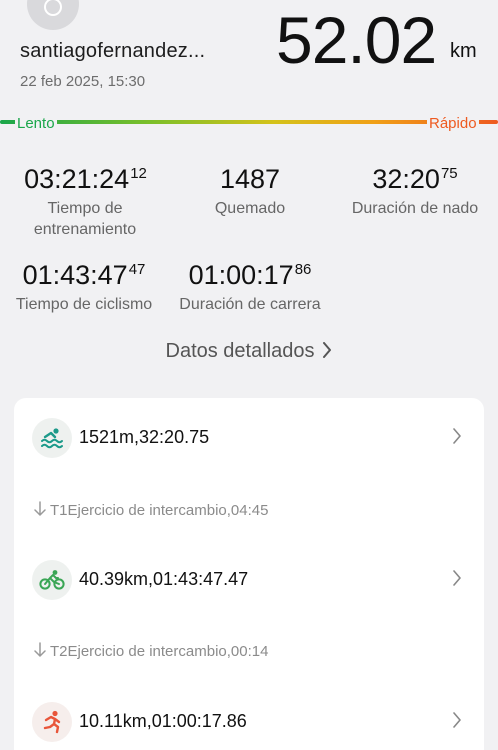 The height and width of the screenshot is (750, 498). Describe the element at coordinates (159, 510) in the screenshot. I see `t1-transition-text: T1Ejercicio de intercambio,04:45` at that location.